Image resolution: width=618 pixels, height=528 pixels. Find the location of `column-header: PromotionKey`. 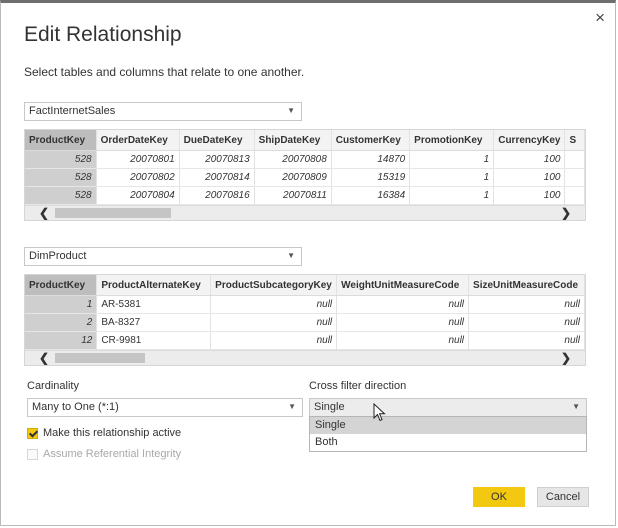

column-header: PromotionKey is located at coordinates (452, 140).